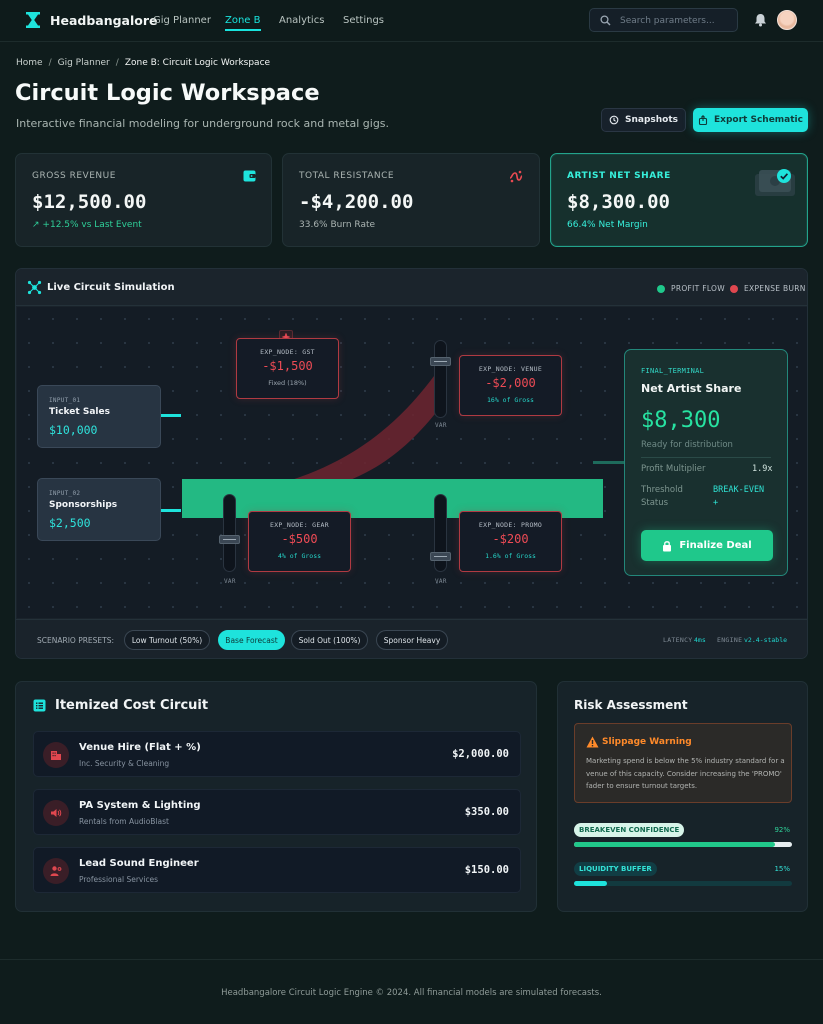  Describe the element at coordinates (251, 640) in the screenshot. I see `preset-base-forecast: Base Forecast` at that location.